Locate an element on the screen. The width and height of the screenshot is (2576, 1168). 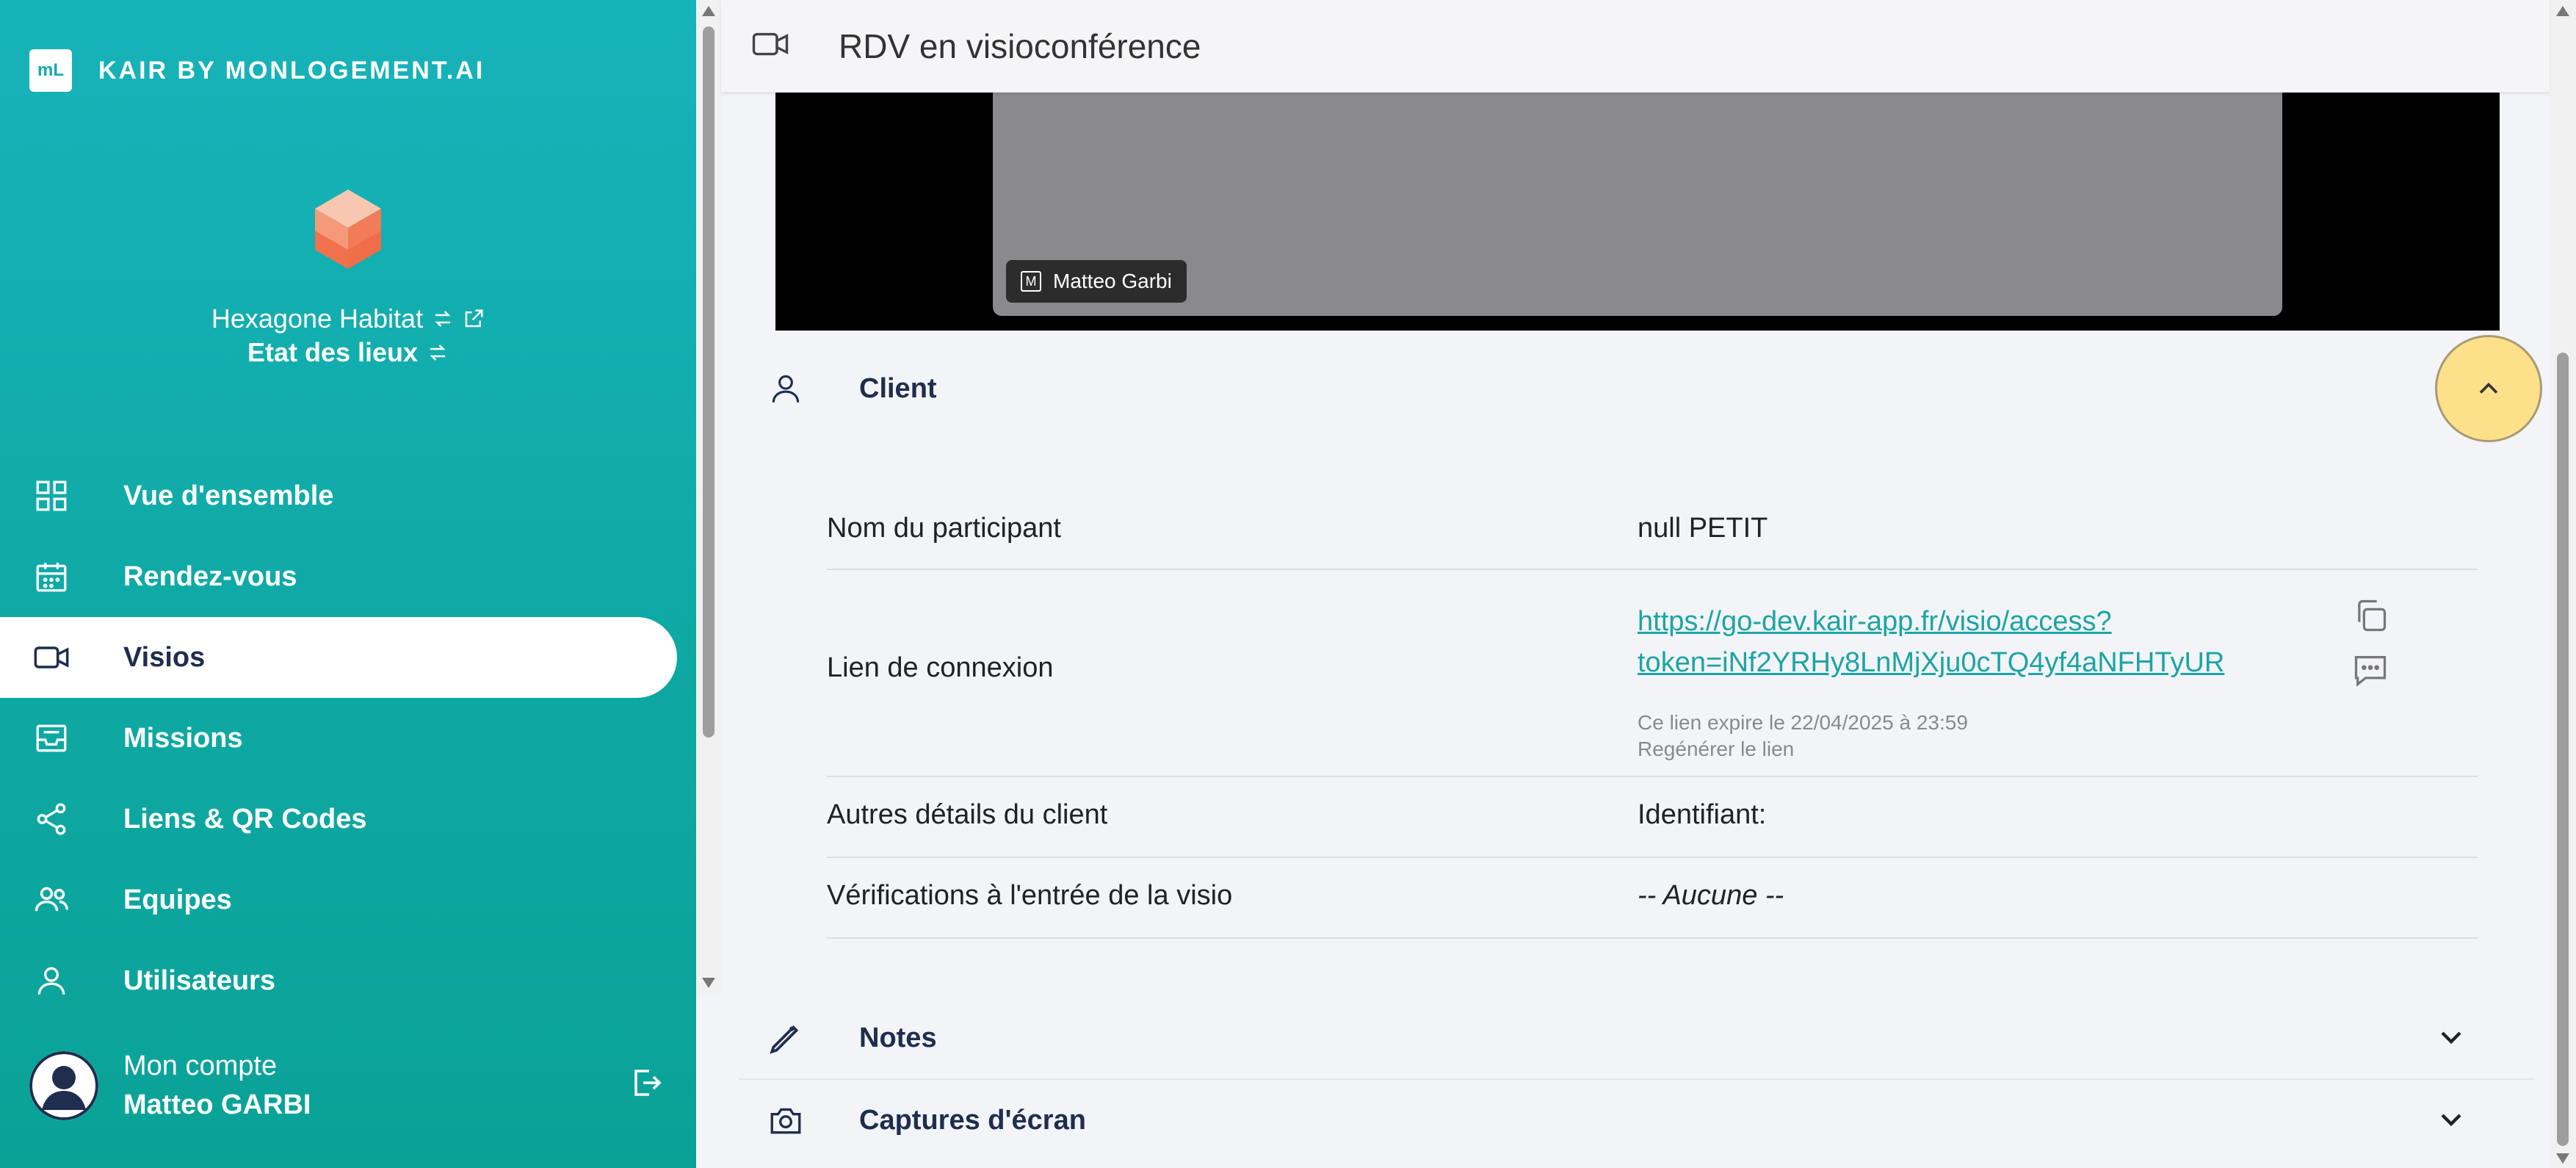
sidebar-scrollbar is located at coordinates (708, 497).